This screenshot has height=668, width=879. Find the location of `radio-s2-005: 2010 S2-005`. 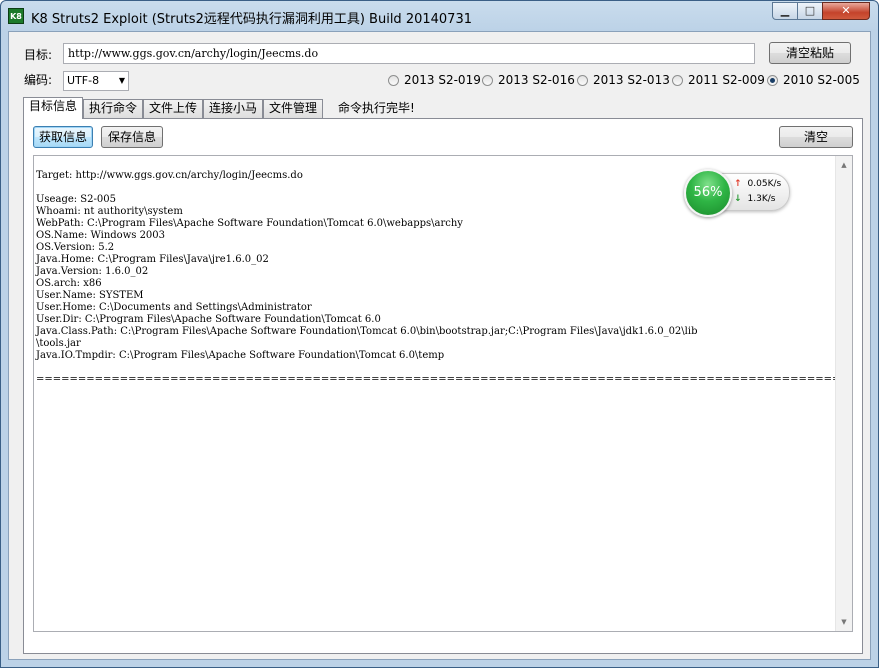

radio-s2-005: 2010 S2-005 is located at coordinates (813, 80).